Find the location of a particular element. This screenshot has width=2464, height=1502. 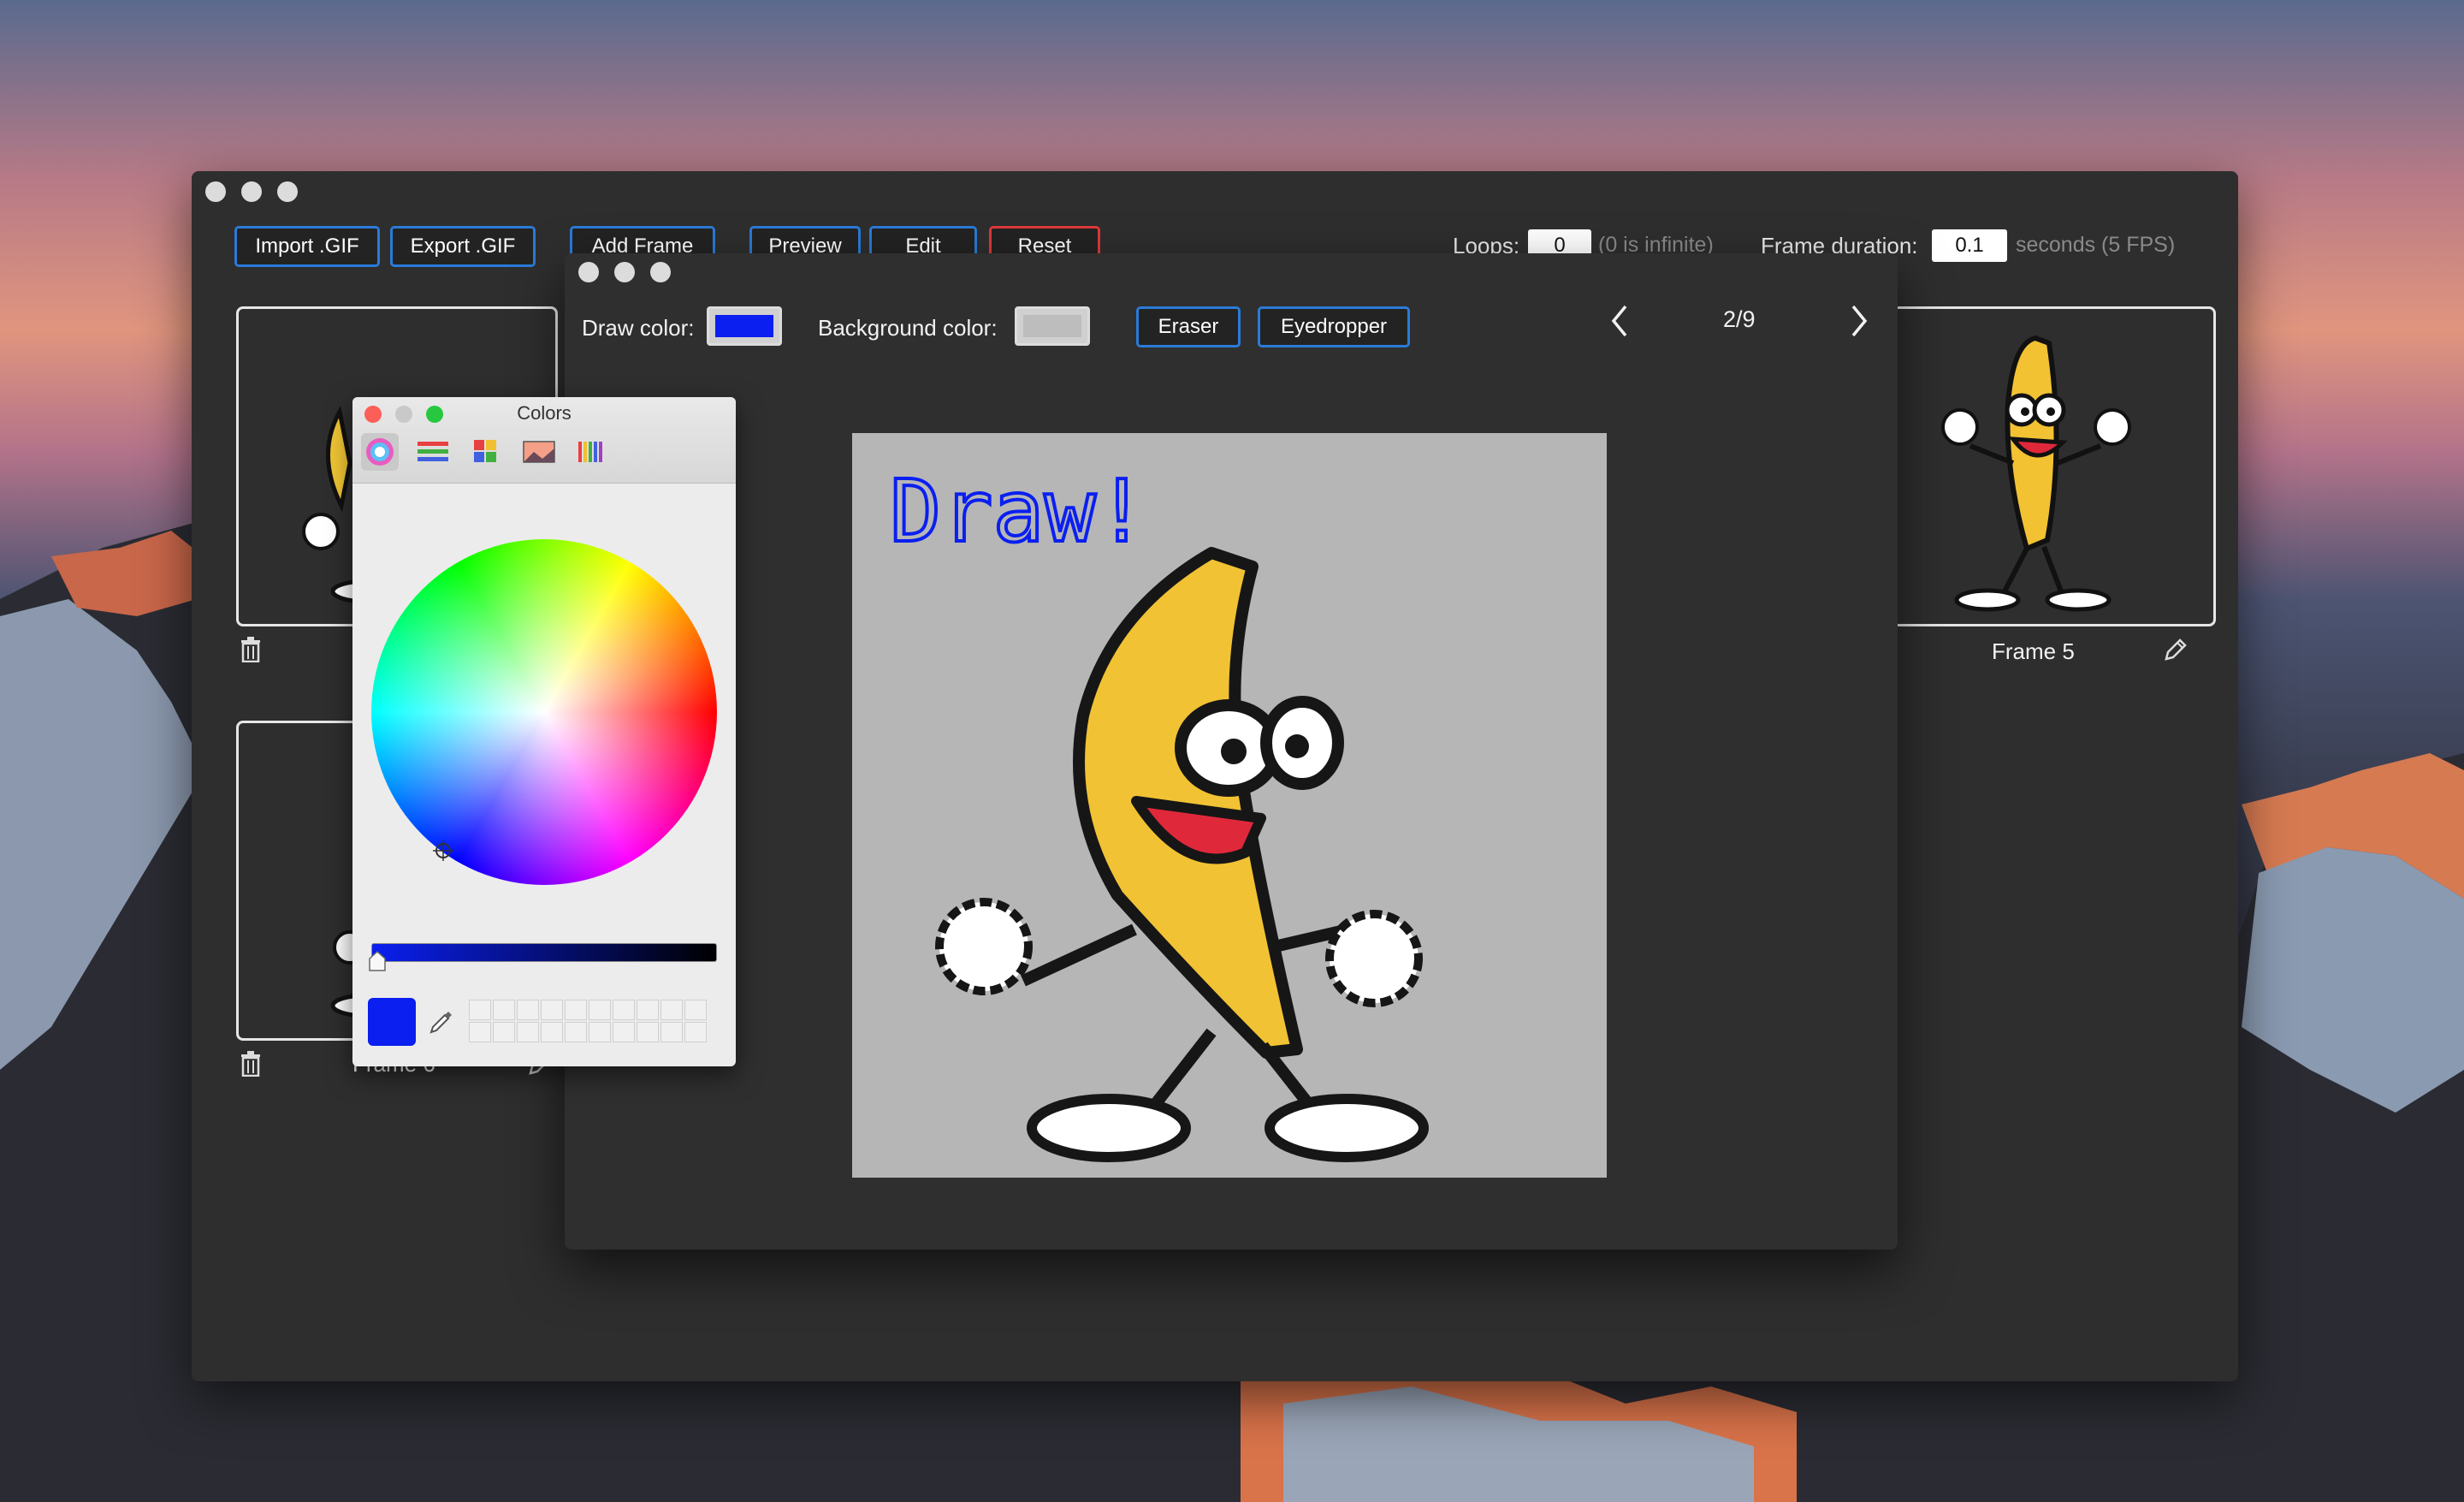

window-controls is located at coordinates (251, 191).